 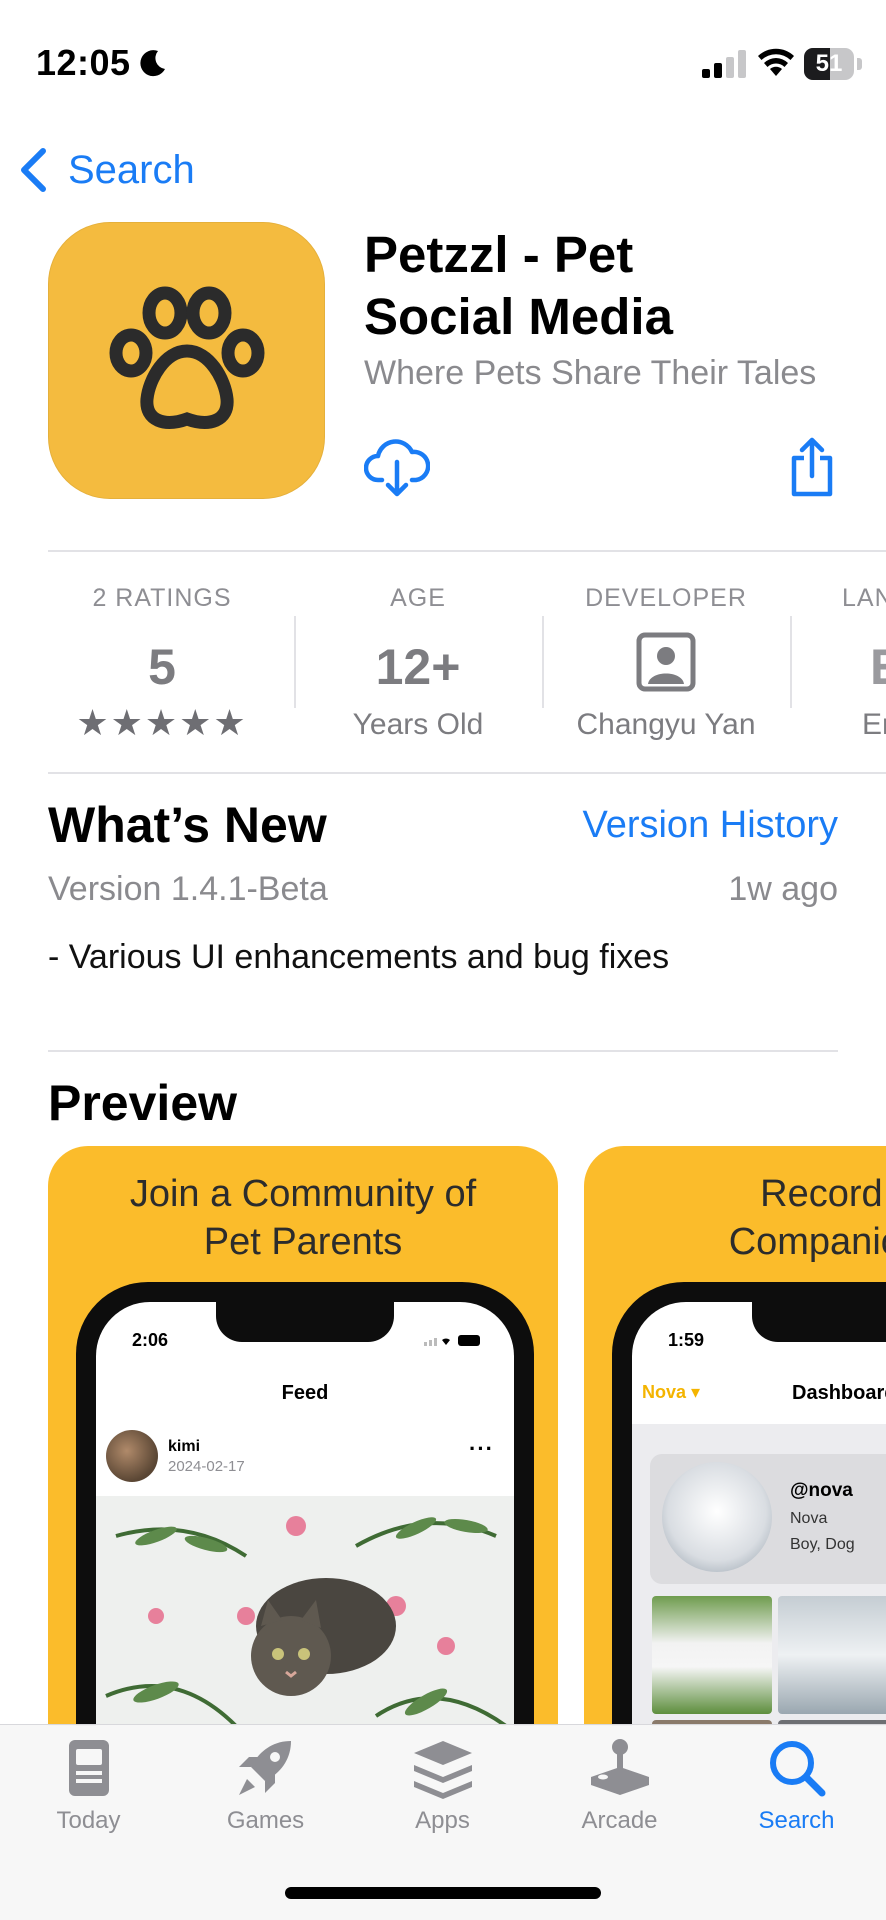 I want to click on status-bar: 12:05 51, so click(x=443, y=60).